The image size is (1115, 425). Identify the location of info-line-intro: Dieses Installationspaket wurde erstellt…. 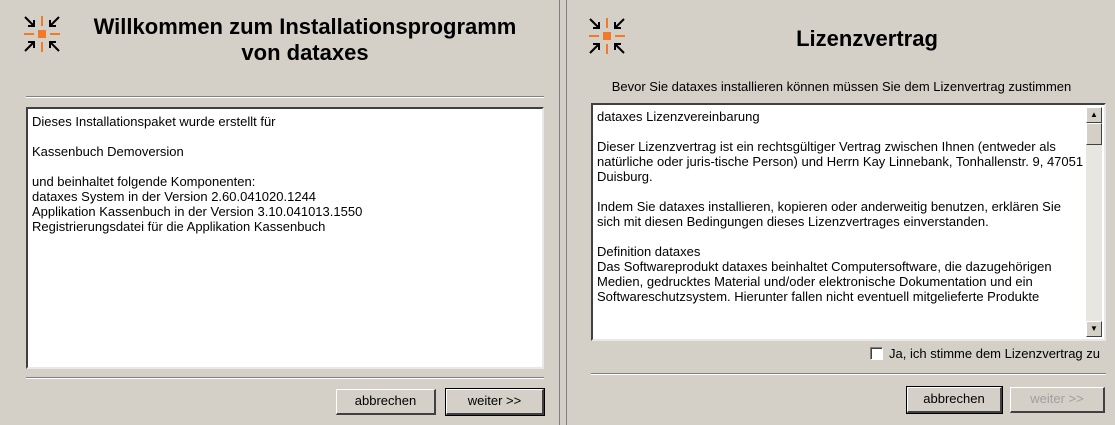
(154, 121).